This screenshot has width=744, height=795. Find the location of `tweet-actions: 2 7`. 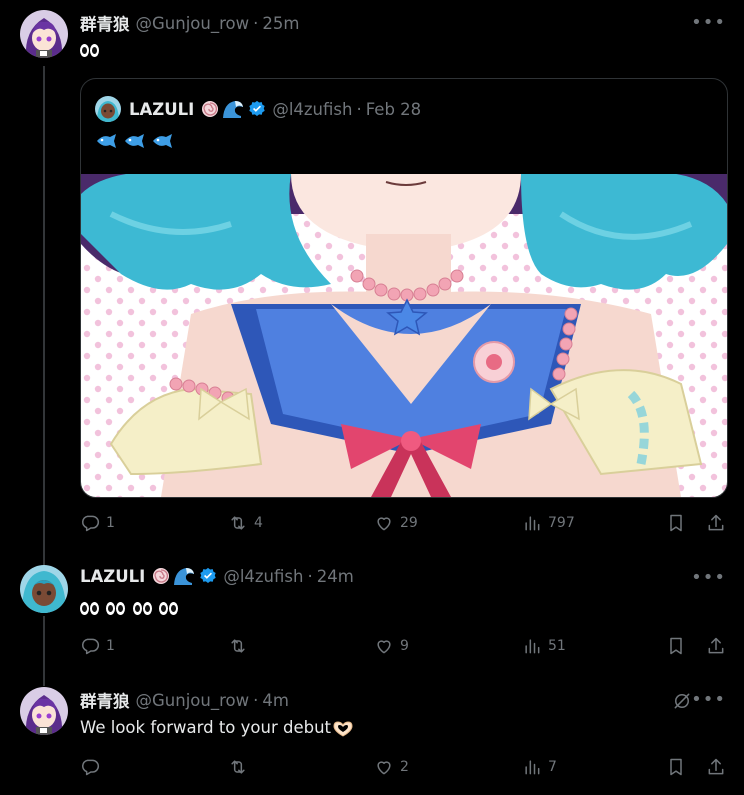

tweet-actions: 2 7 is located at coordinates (402, 769).